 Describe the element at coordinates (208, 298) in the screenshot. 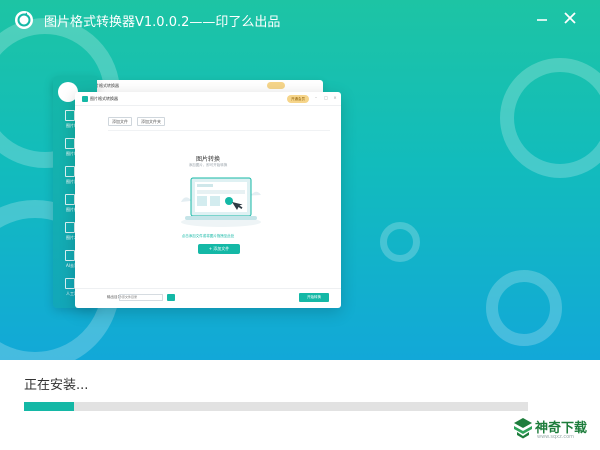

I see `preview-footer: 输出目录: 原文件目录 开始转换` at that location.